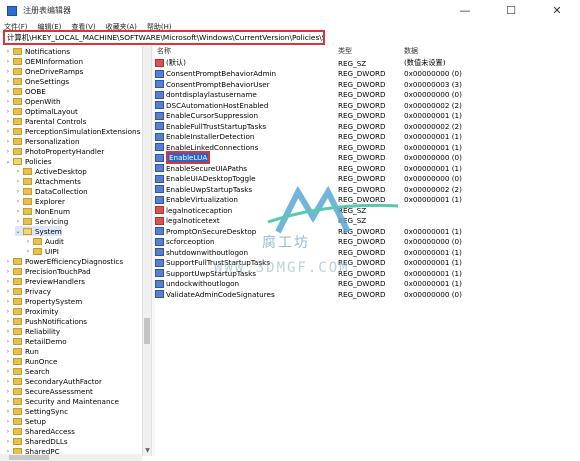  Describe the element at coordinates (44, 241) in the screenshot. I see `tree-item: › Audit` at that location.